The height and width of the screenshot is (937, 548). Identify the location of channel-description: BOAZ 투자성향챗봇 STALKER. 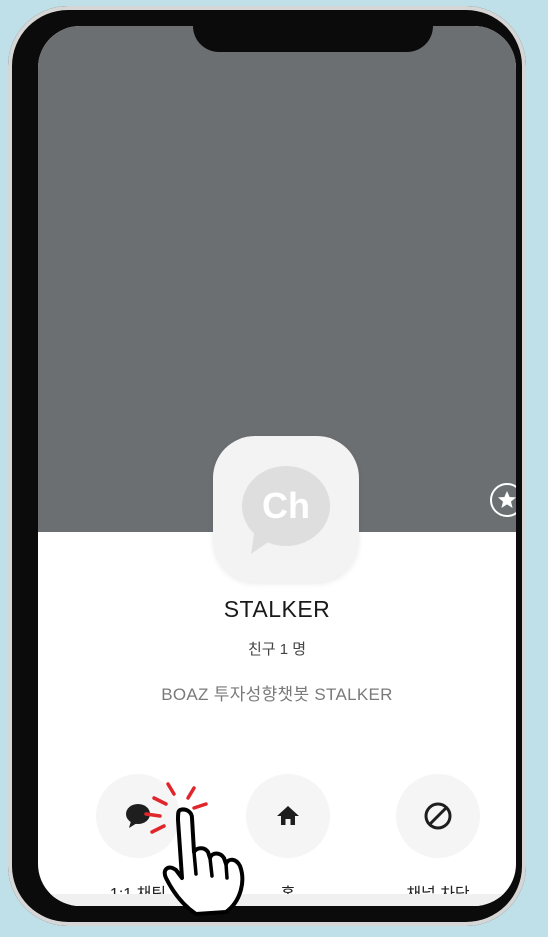
(277, 694).